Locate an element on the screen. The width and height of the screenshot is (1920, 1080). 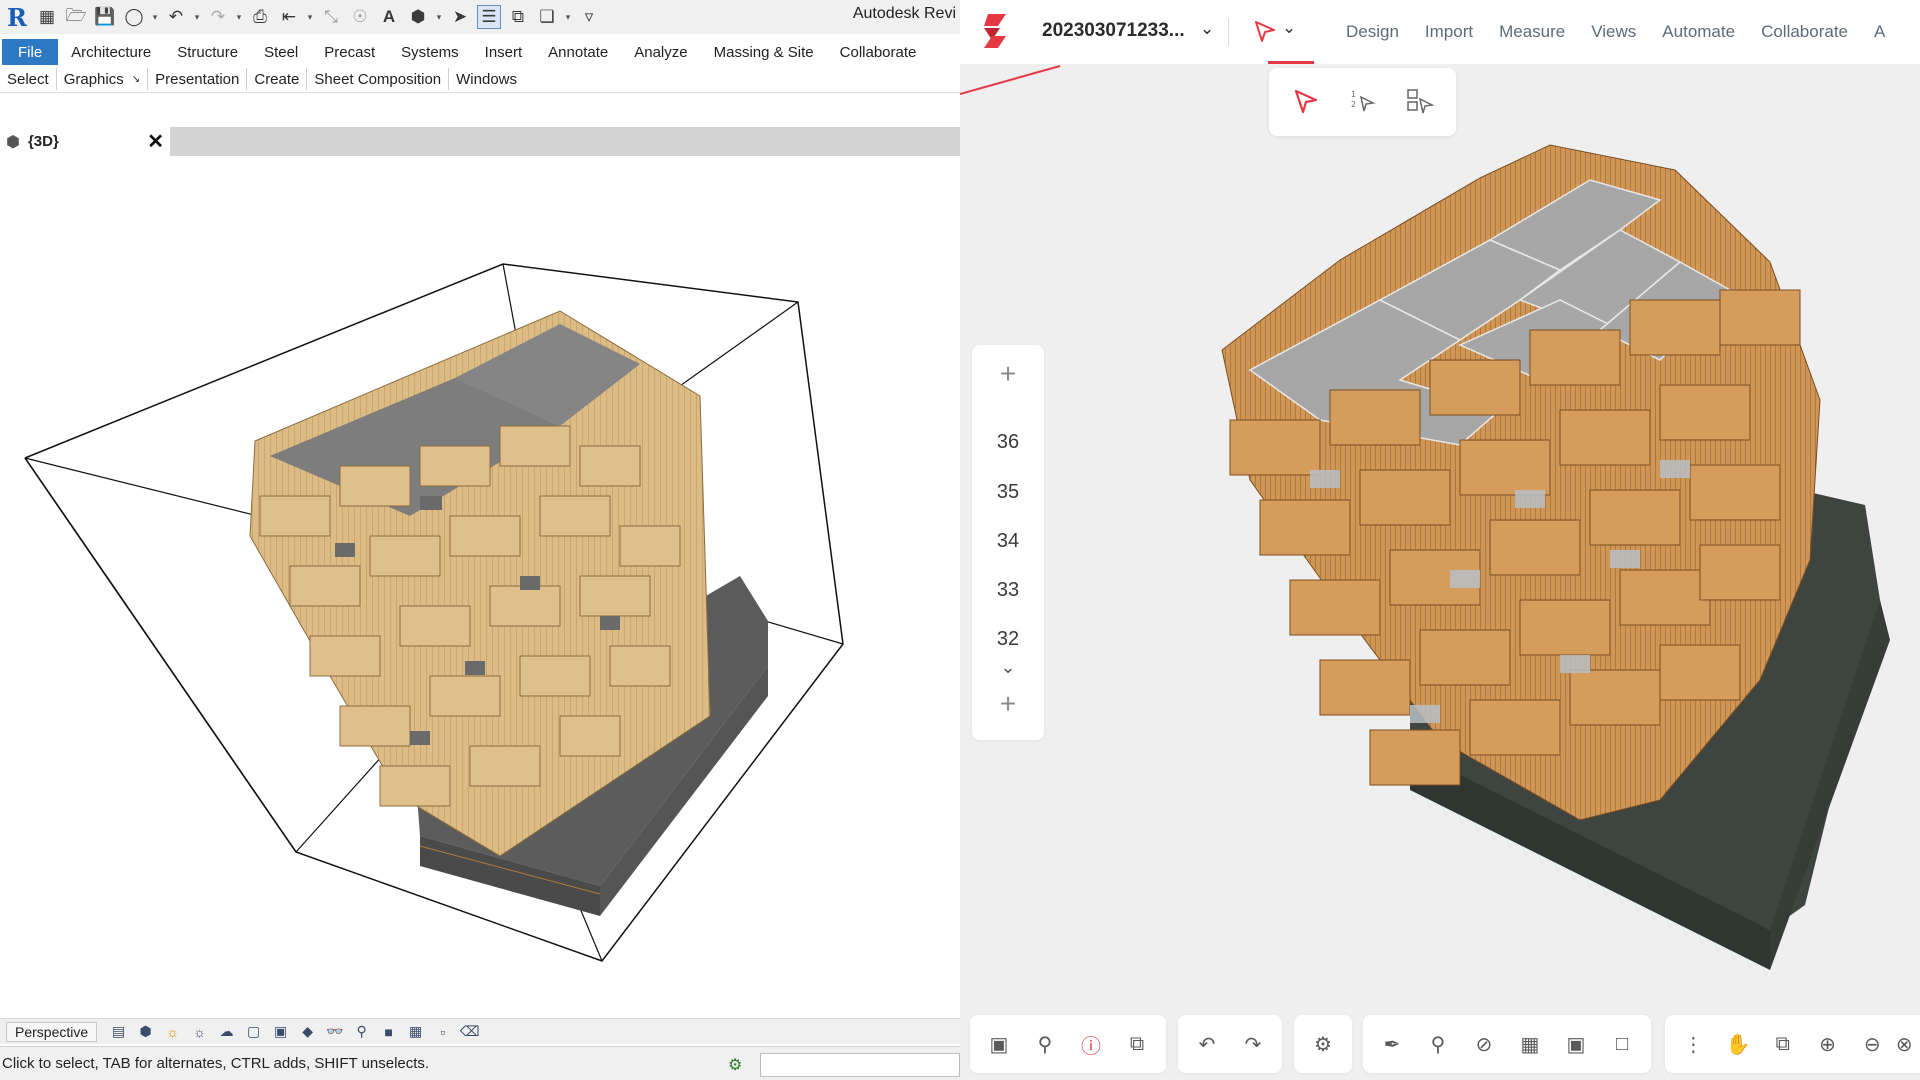
unlock-icon: □ is located at coordinates (1622, 1044).